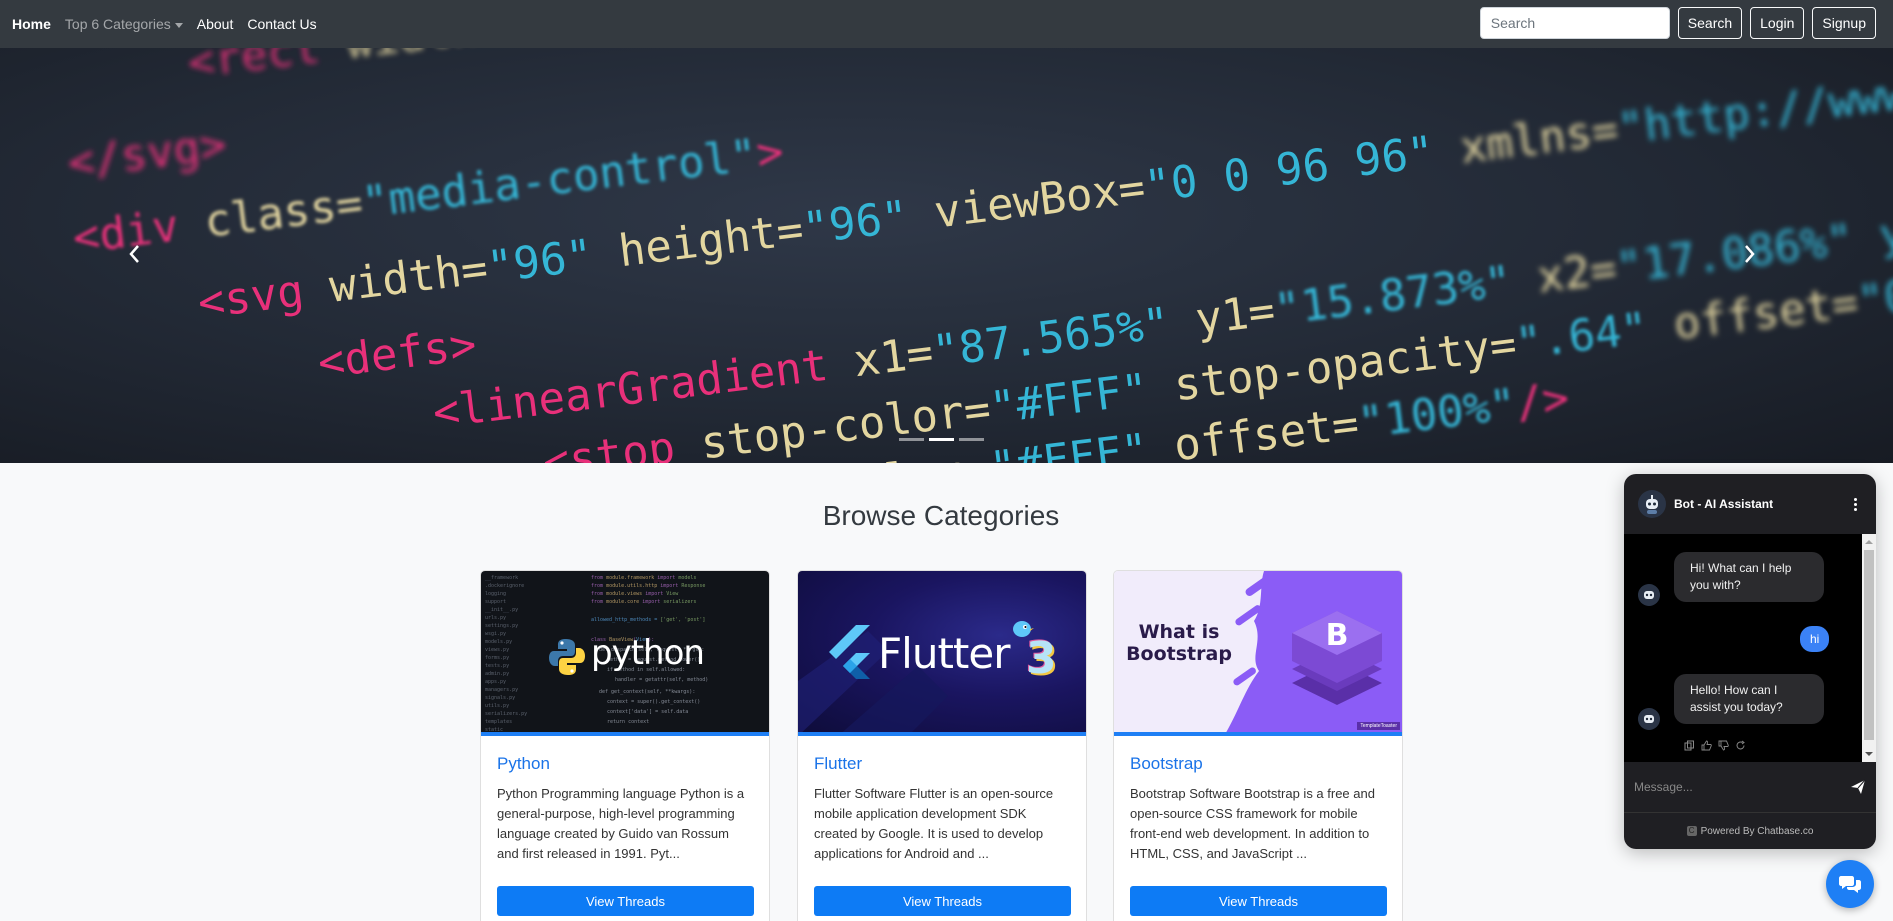 The width and height of the screenshot is (1893, 921). What do you see at coordinates (1757, 831) in the screenshot?
I see `powered-by-text: Powered By Chatbase.co` at bounding box center [1757, 831].